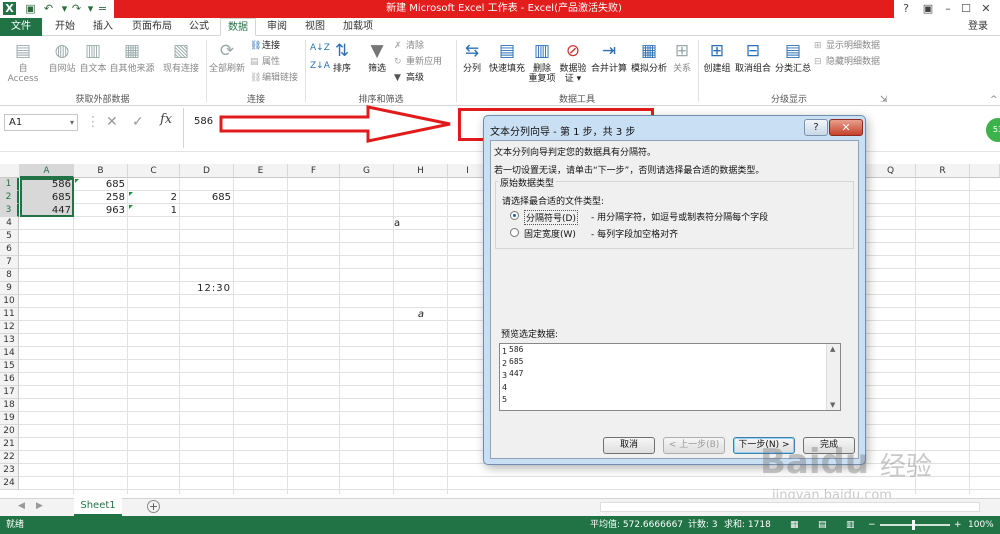 Image resolution: width=1000 pixels, height=534 pixels. I want to click on row-header-21: 21, so click(9, 444).